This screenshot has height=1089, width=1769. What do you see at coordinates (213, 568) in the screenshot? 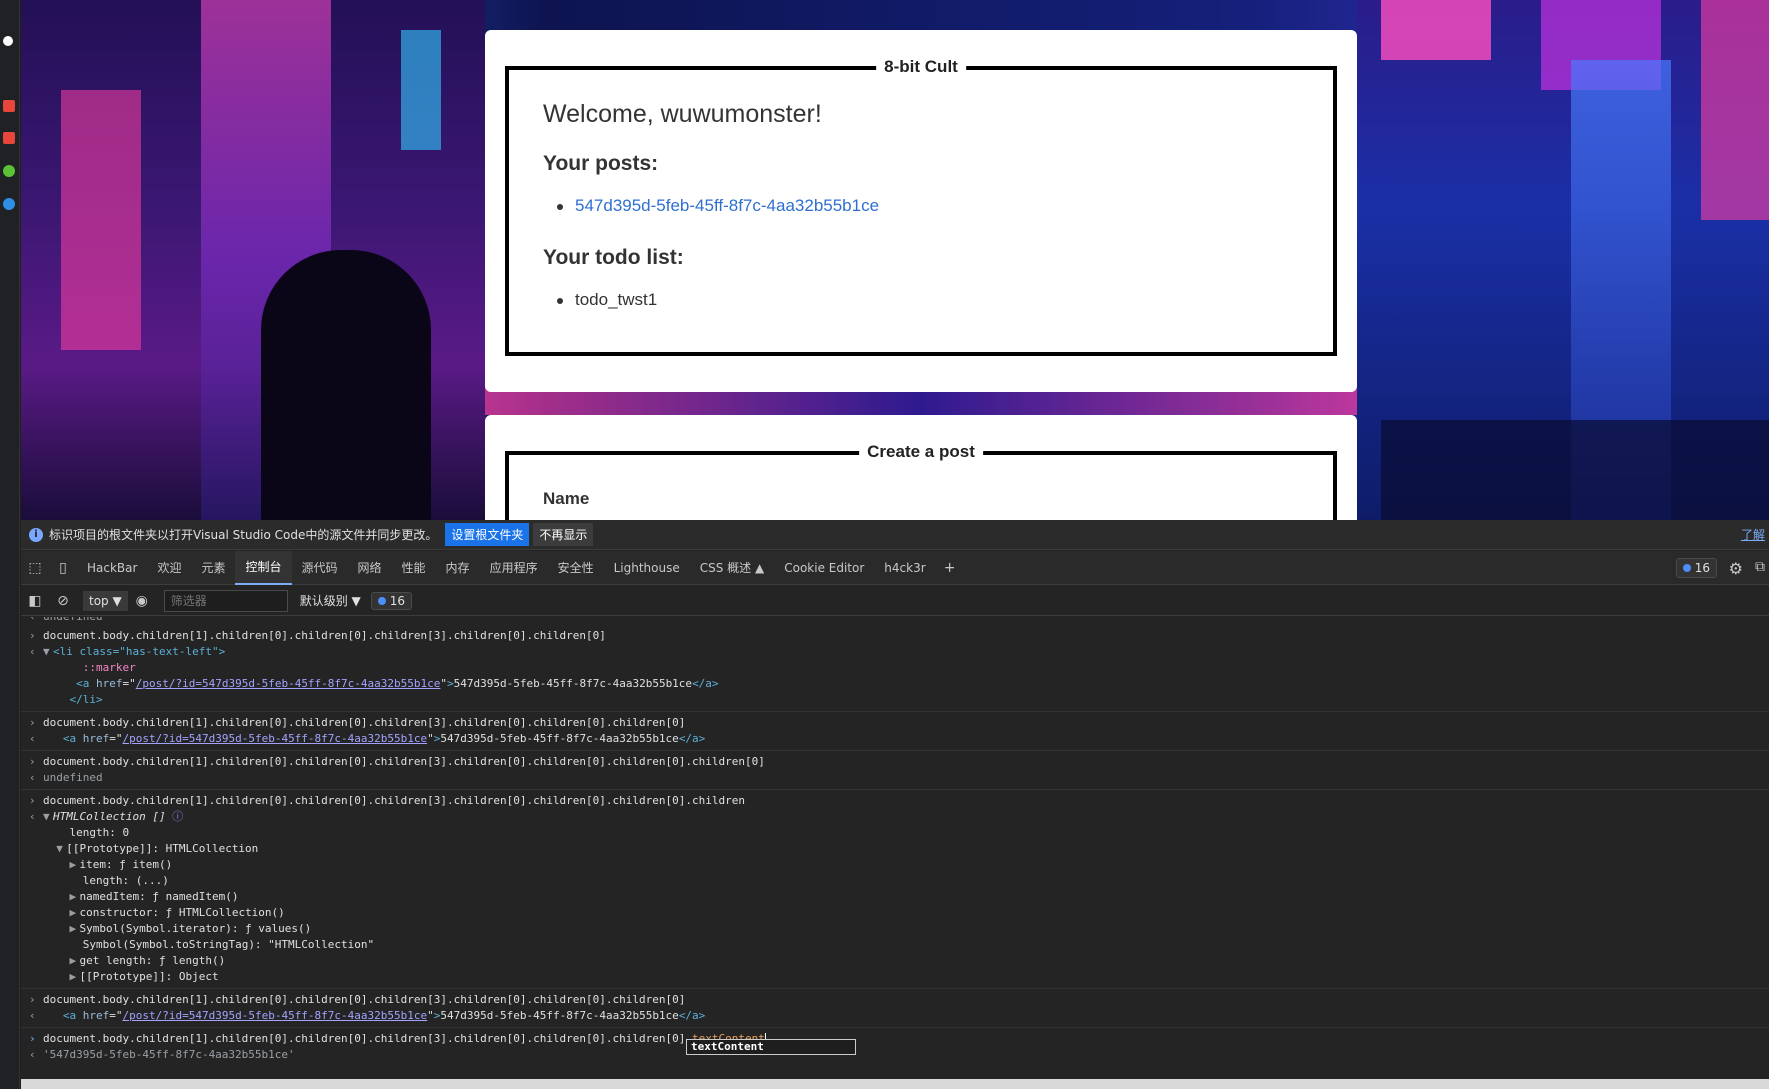
I see `tab-elements: 元素` at bounding box center [213, 568].